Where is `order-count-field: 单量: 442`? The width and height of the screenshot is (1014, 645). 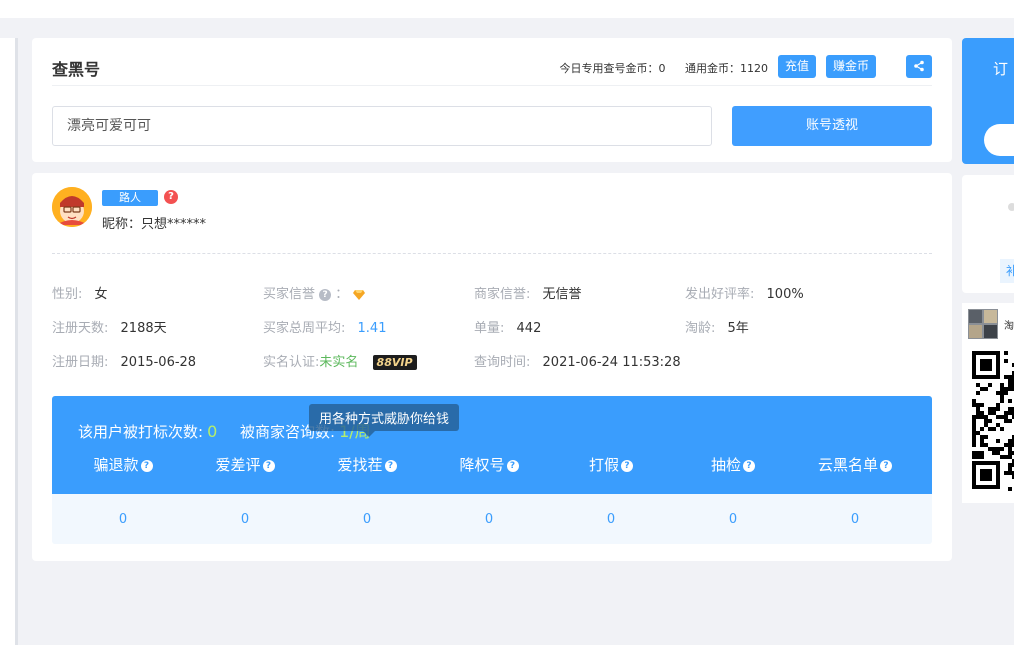 order-count-field: 单量: 442 is located at coordinates (507, 326).